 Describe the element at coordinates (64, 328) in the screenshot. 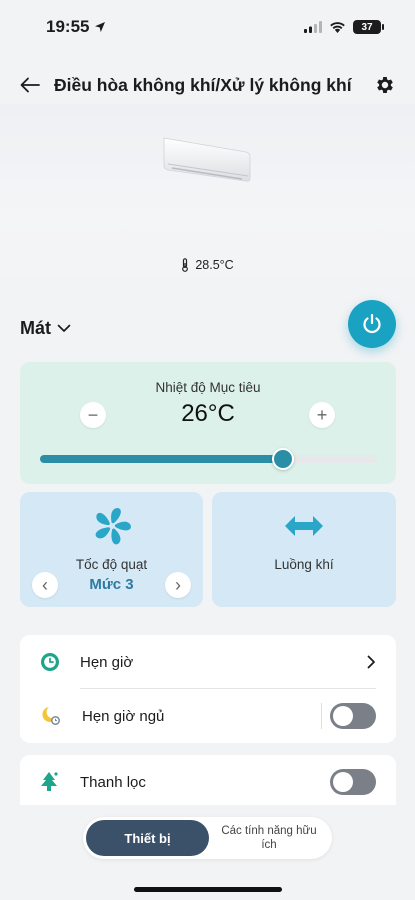

I see `chevron-down-icon` at that location.